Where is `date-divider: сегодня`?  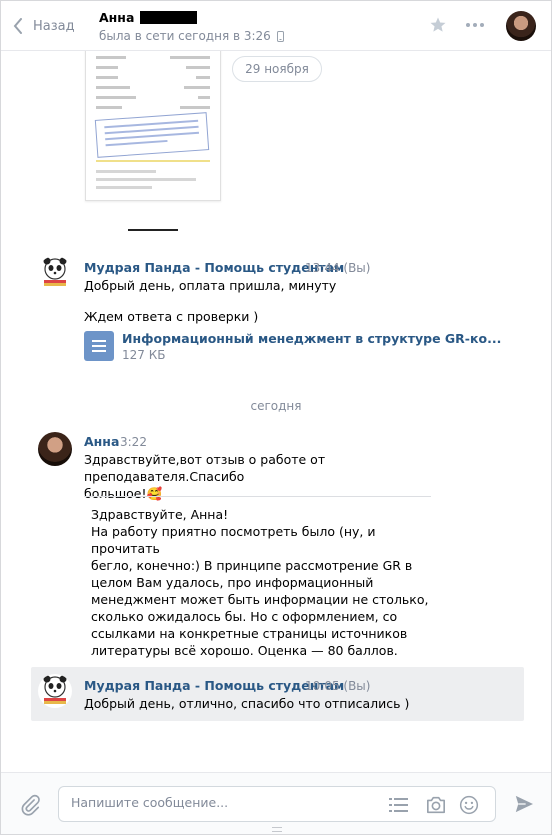 date-divider: сегодня is located at coordinates (276, 406).